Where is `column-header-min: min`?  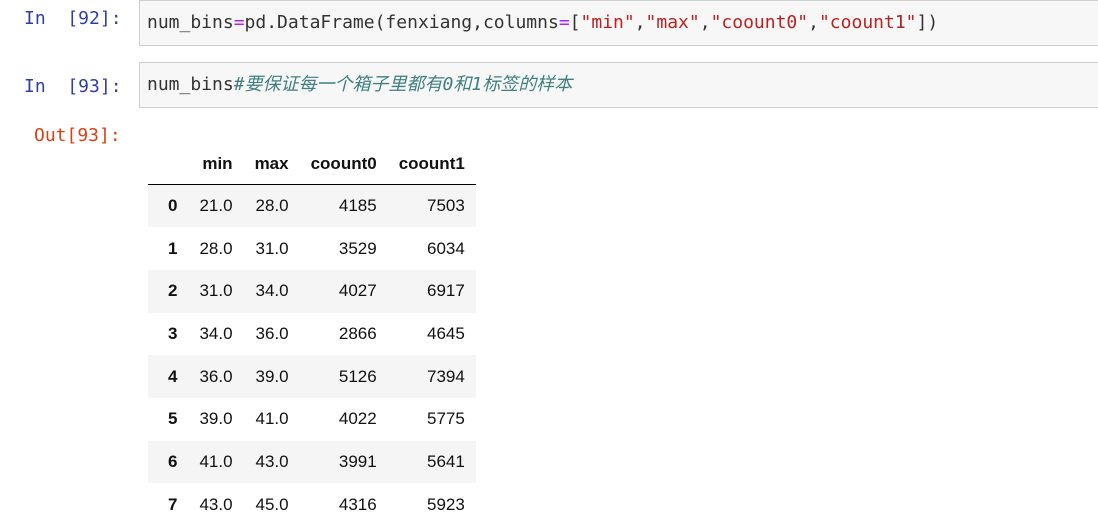 column-header-min: min is located at coordinates (216, 164).